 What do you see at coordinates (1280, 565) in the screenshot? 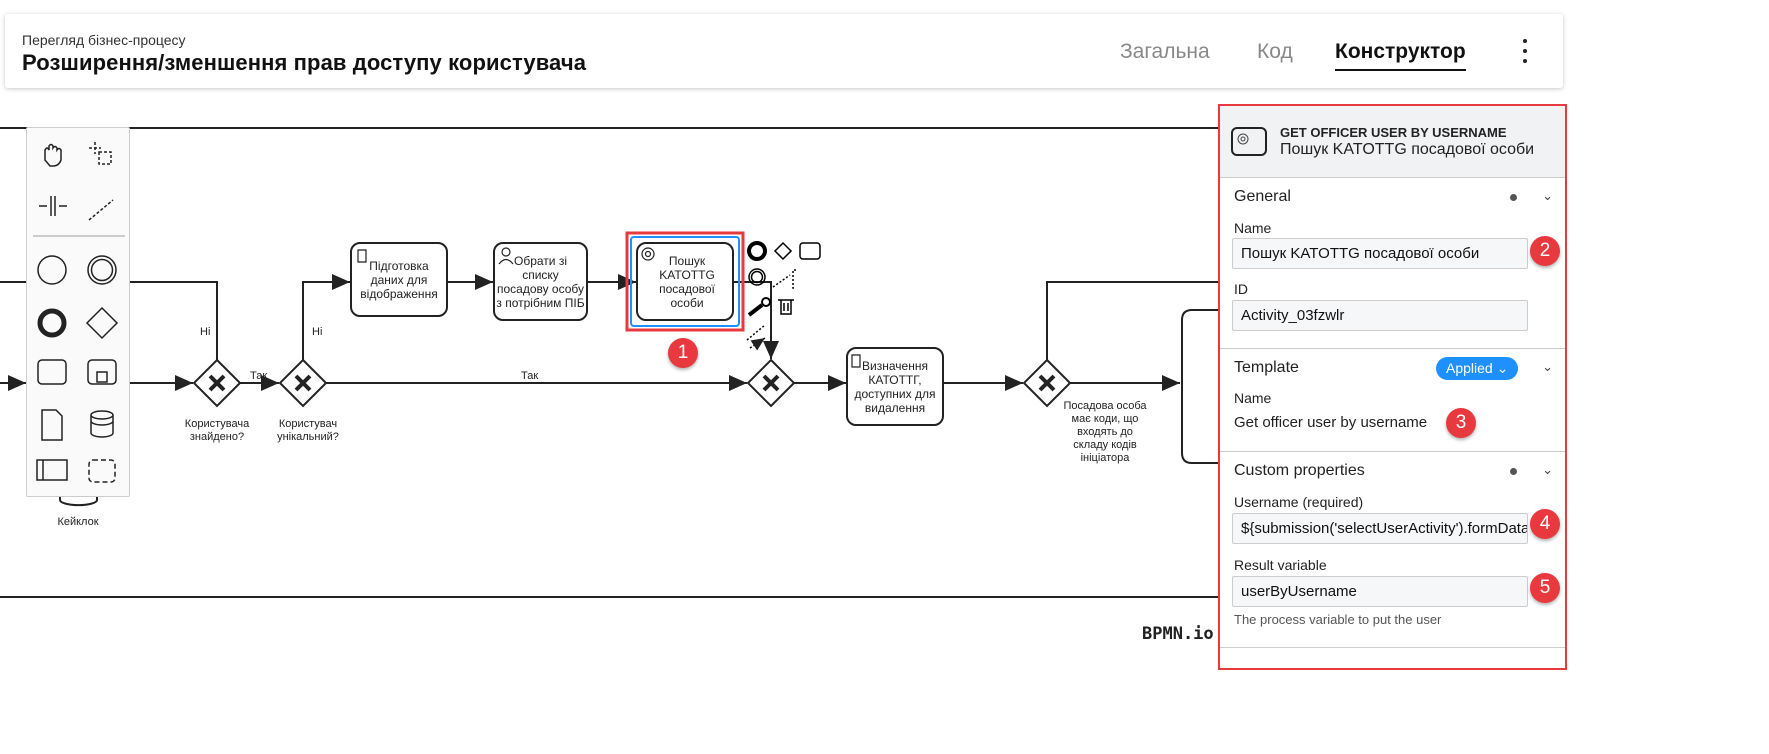
I see `result-variable-label: Result variable` at bounding box center [1280, 565].